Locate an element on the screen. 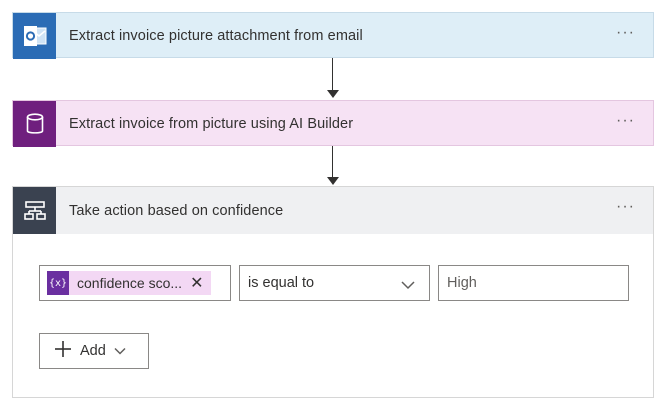 Image resolution: width=664 pixels, height=408 pixels. dynamic-content-token: {x} confidence sco... ✕ is located at coordinates (129, 283).